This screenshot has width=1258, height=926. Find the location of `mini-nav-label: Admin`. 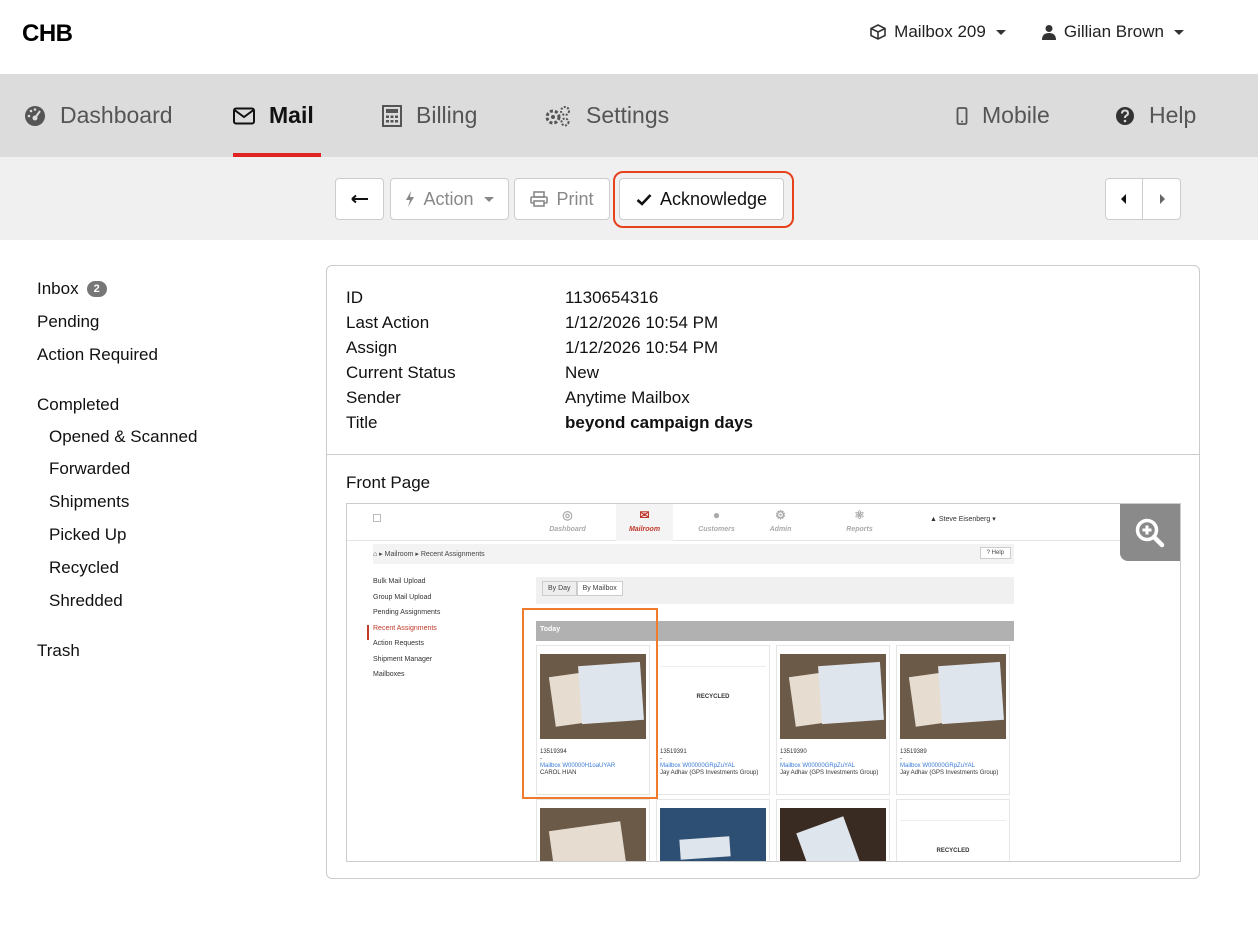

mini-nav-label: Admin is located at coordinates (780, 529).